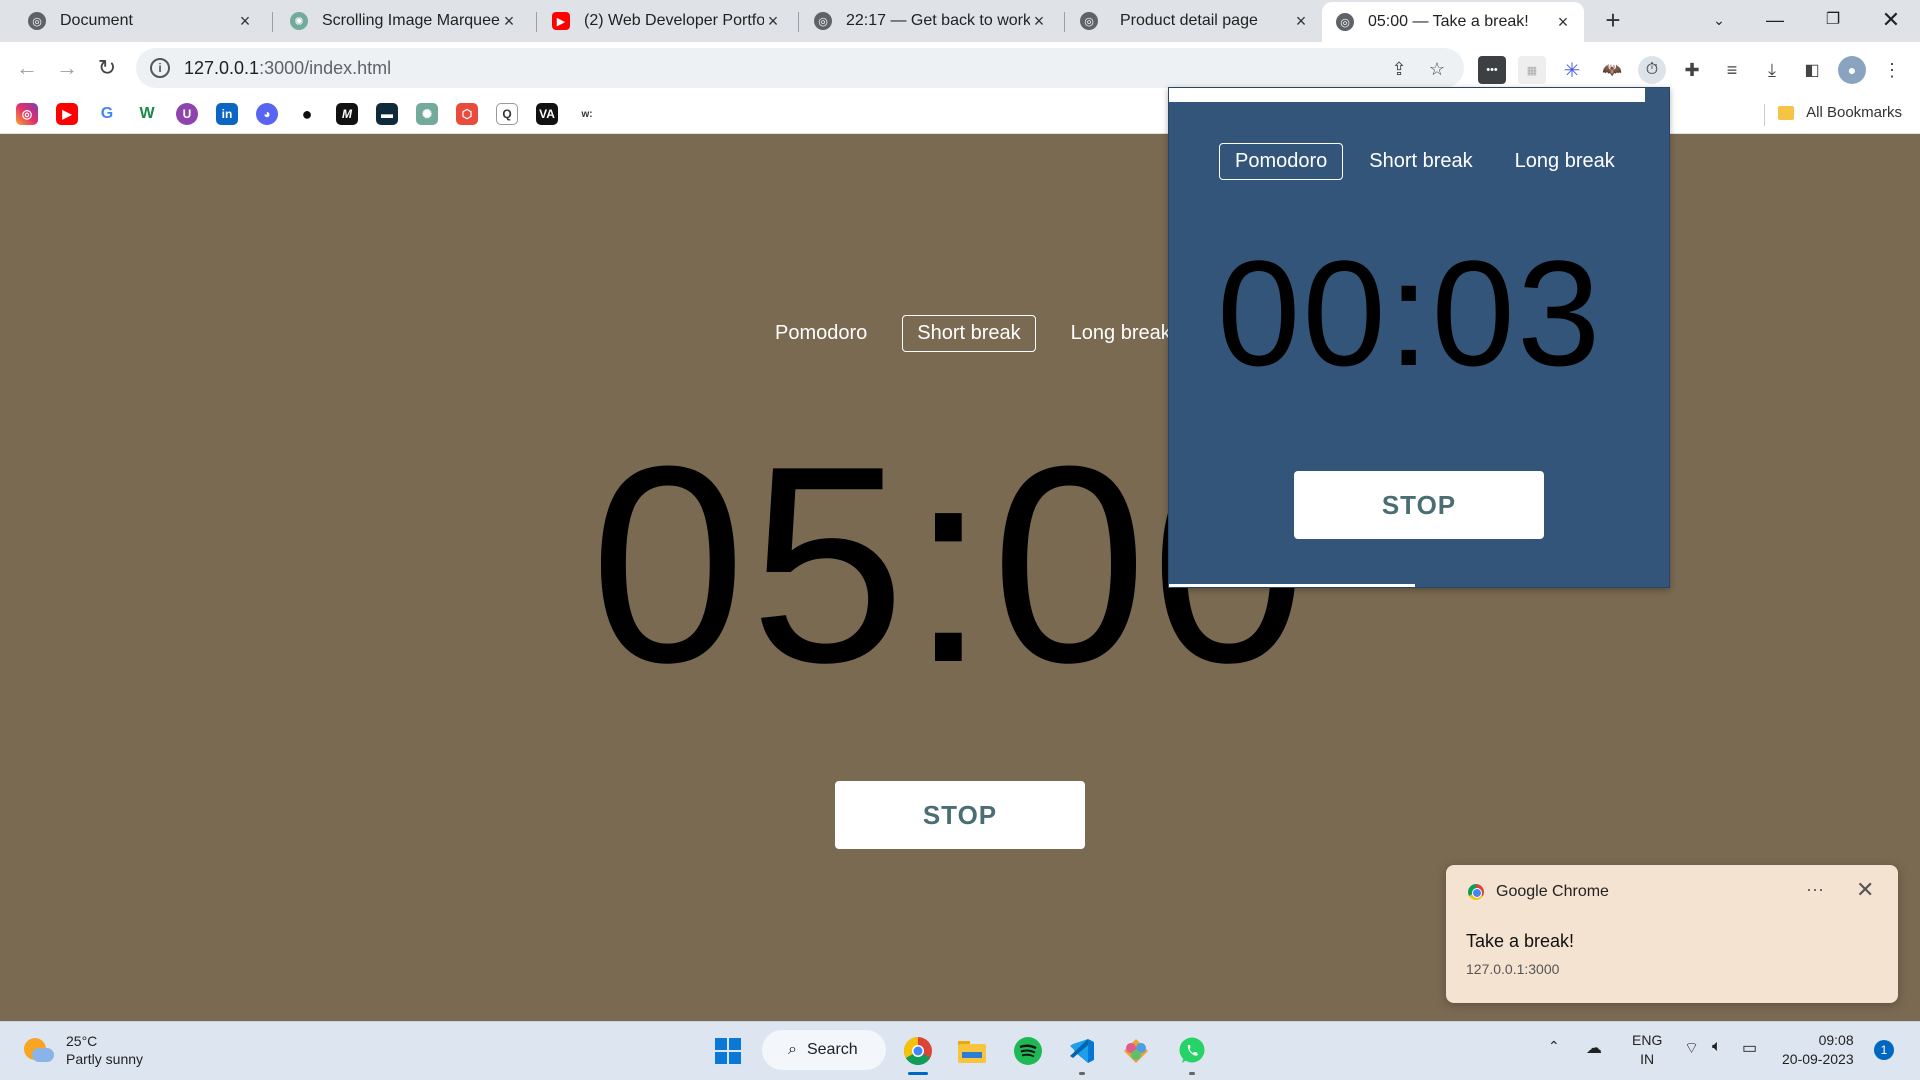 The width and height of the screenshot is (1920, 1080). Describe the element at coordinates (1594, 1048) in the screenshot. I see `onedrive-cloud-icon: ☁` at that location.